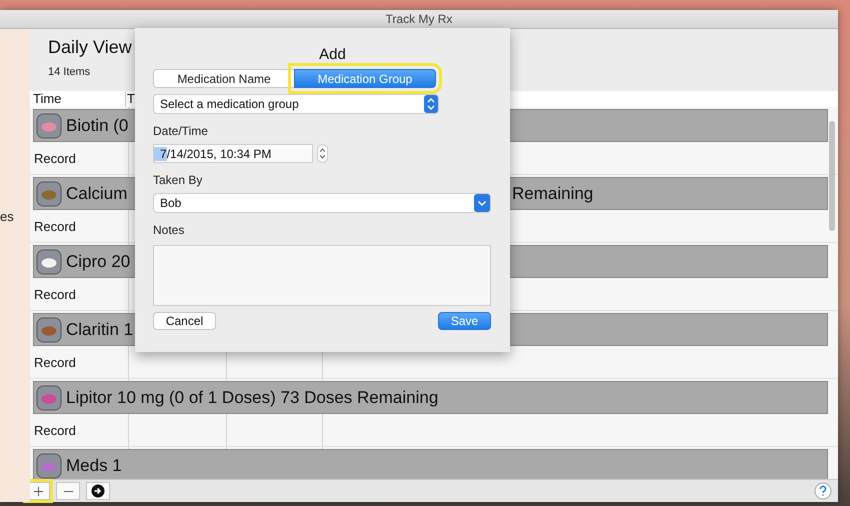 This screenshot has height=506, width=850. Describe the element at coordinates (90, 47) in the screenshot. I see `view-title: Daily View` at that location.